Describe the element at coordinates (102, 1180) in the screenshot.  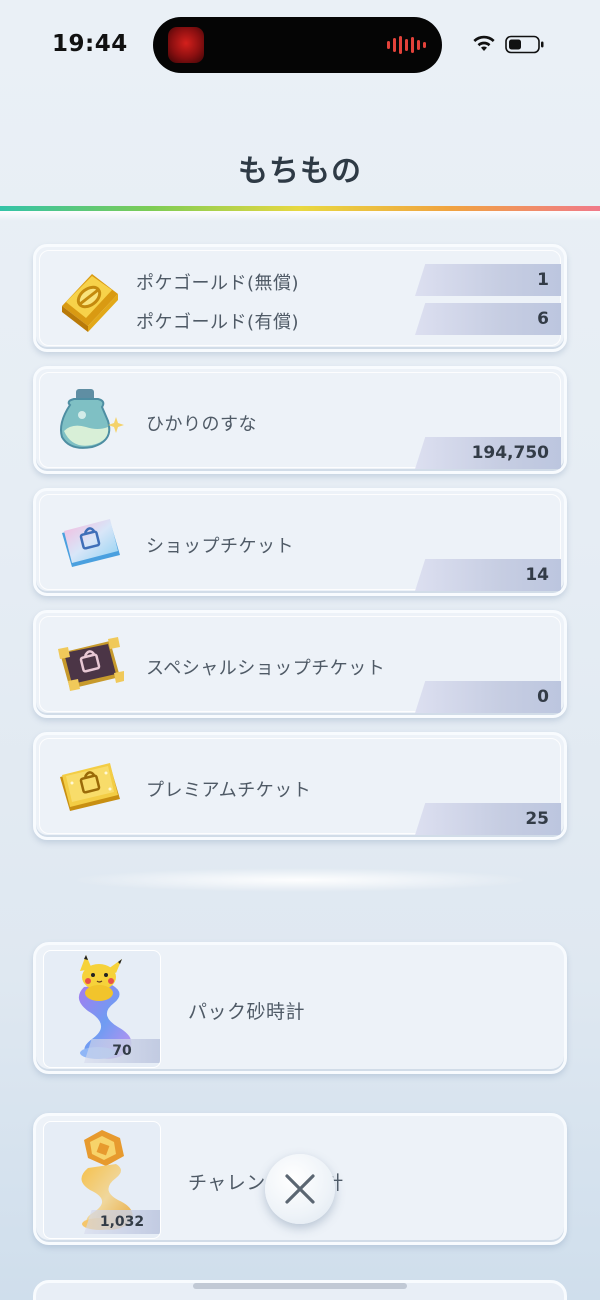
I see `hourglass-icon-frame: 1,032` at that location.